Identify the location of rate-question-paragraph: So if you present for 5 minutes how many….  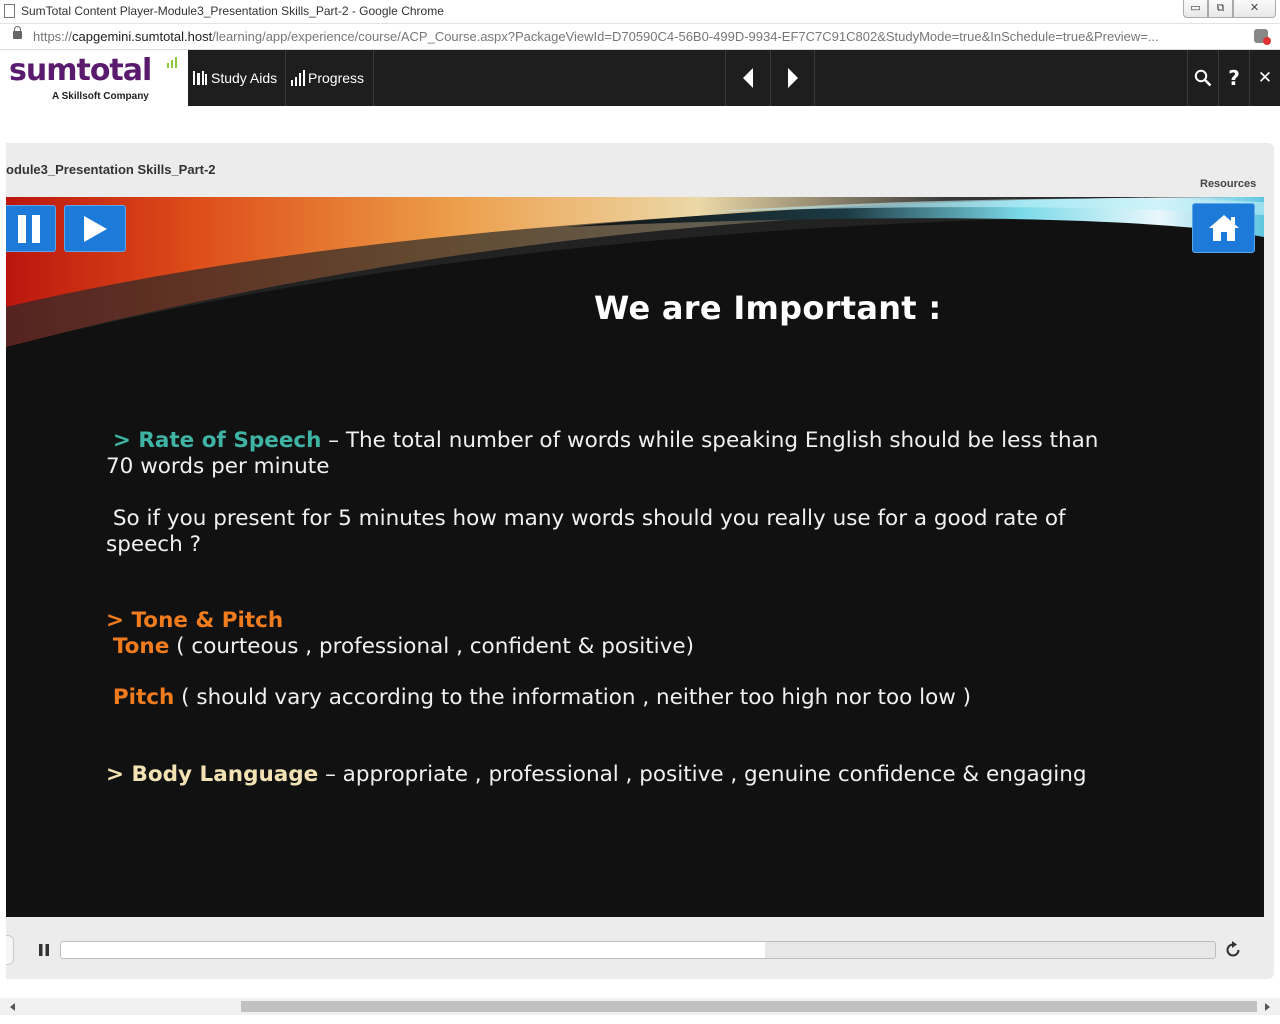
(606, 532).